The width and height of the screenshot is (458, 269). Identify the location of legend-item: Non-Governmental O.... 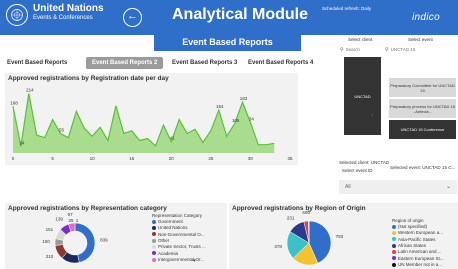
(178, 234).